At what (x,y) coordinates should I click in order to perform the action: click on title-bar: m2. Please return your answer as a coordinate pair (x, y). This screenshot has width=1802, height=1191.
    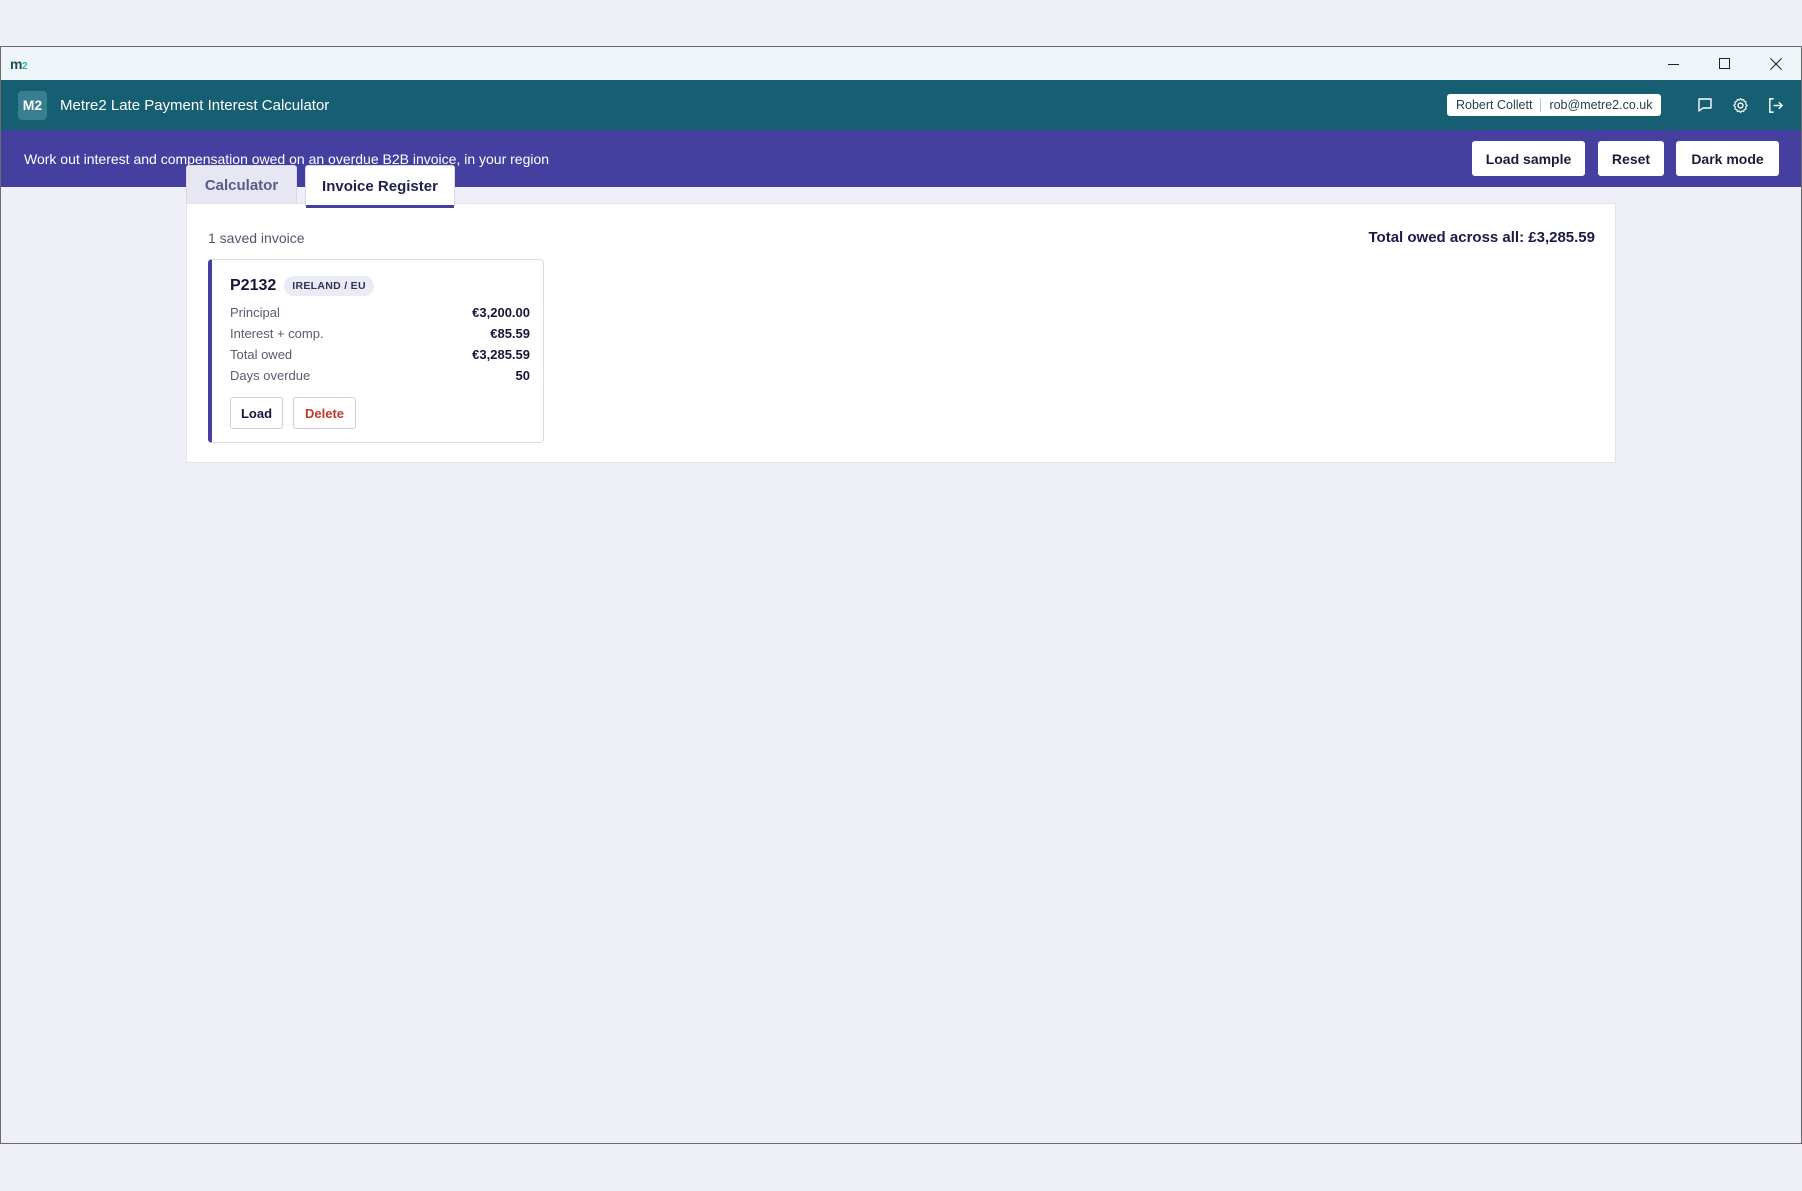
    Looking at the image, I should click on (901, 63).